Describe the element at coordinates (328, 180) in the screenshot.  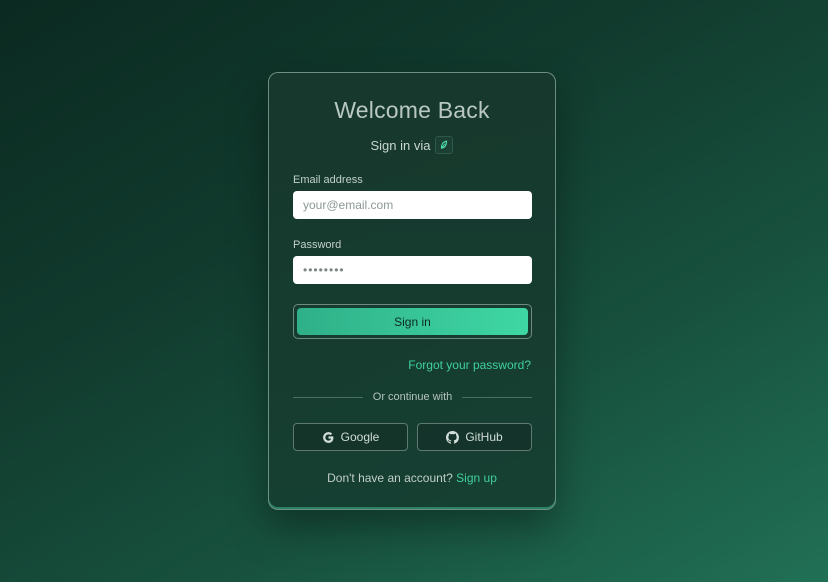
I see `email-label: Email address` at that location.